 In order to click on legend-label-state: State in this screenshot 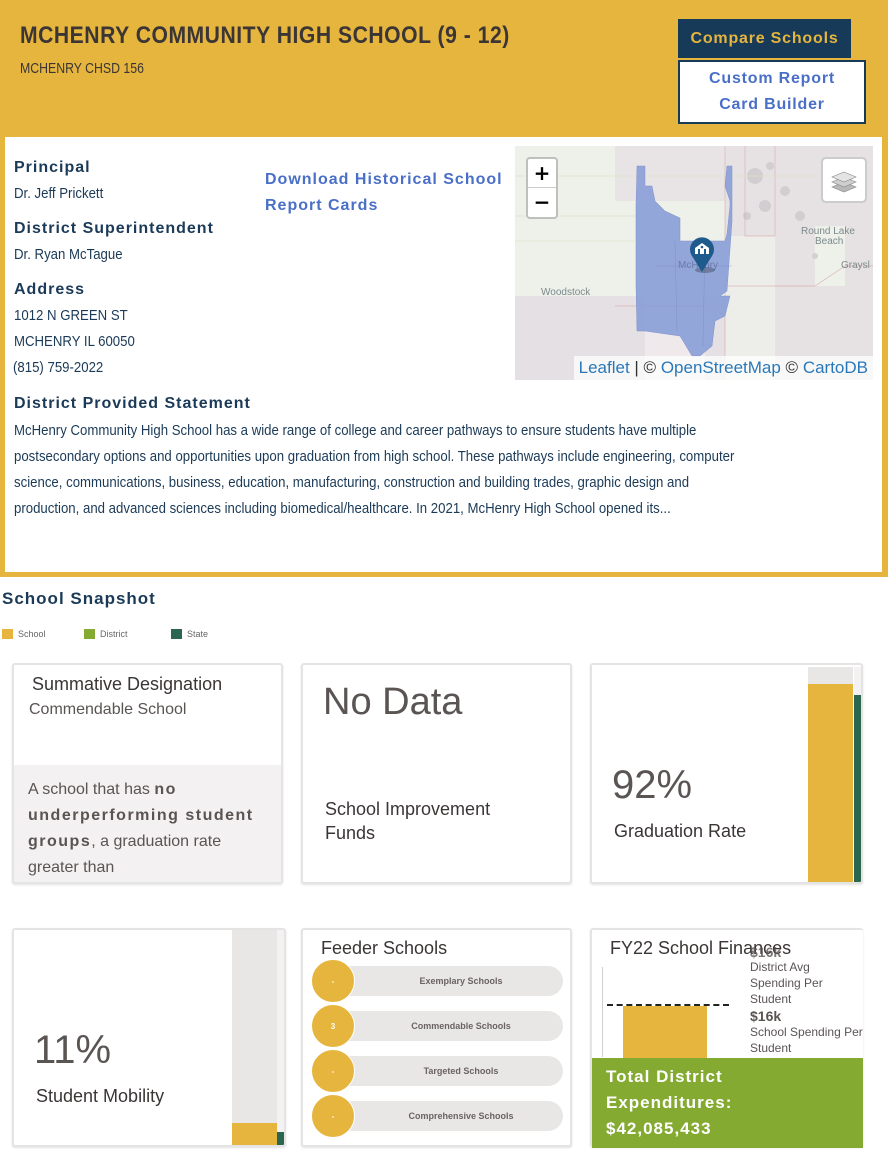, I will do `click(198, 634)`.